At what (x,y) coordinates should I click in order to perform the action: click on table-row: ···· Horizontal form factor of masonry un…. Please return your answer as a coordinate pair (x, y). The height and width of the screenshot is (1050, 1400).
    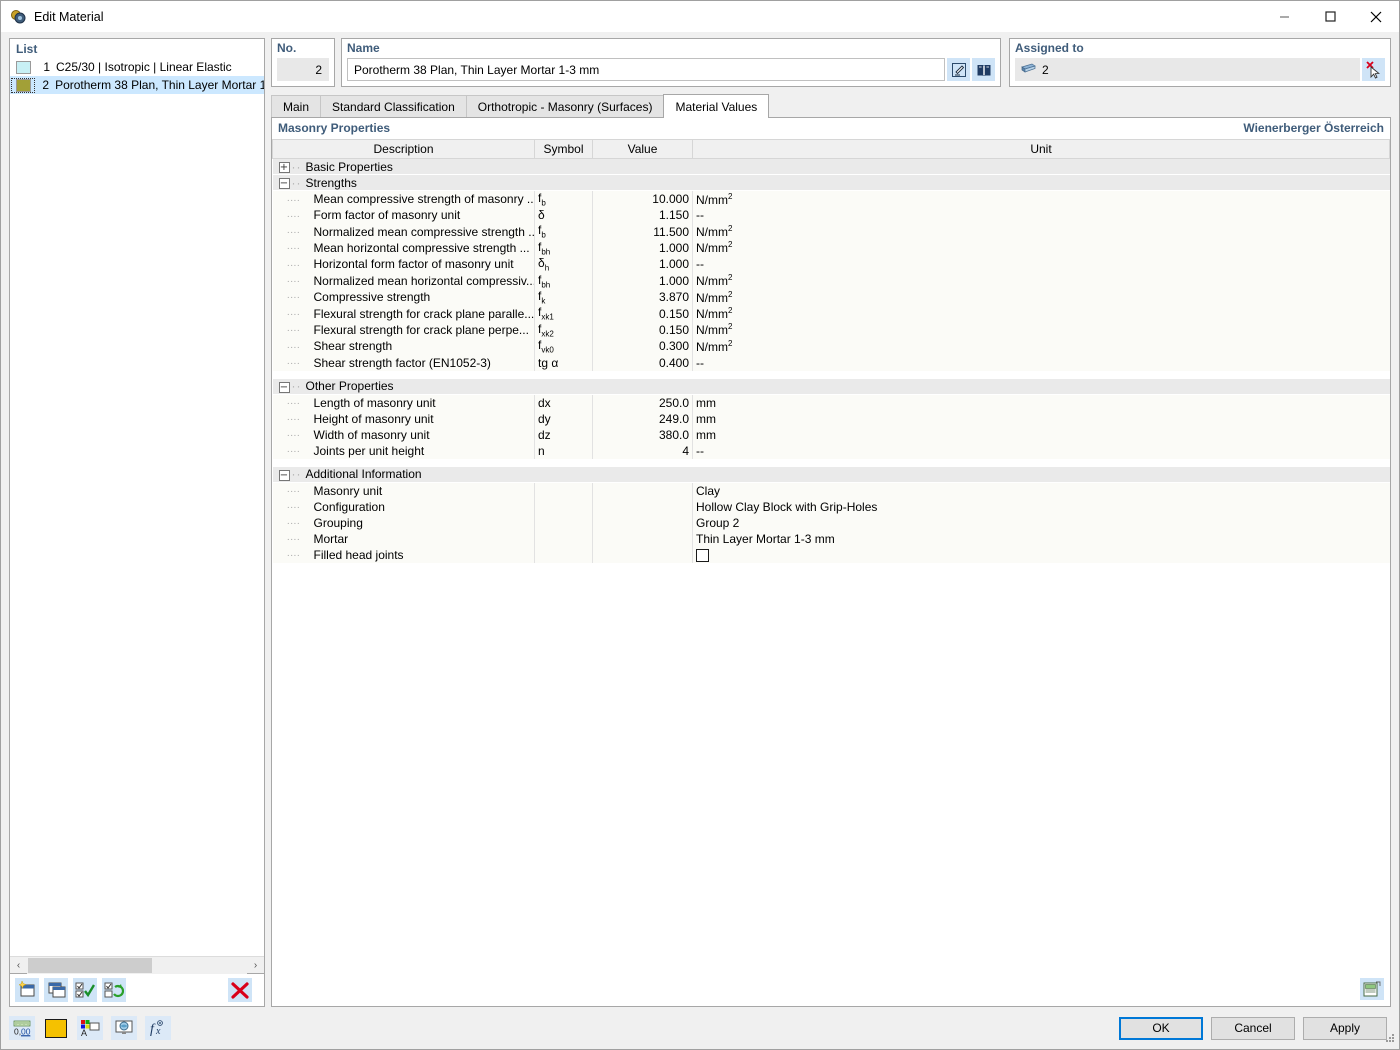
    Looking at the image, I should click on (831, 264).